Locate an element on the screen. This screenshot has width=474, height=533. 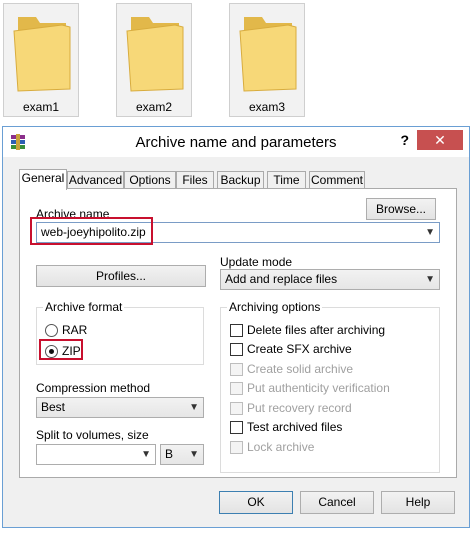
help-title-button: ? is located at coordinates (404, 140).